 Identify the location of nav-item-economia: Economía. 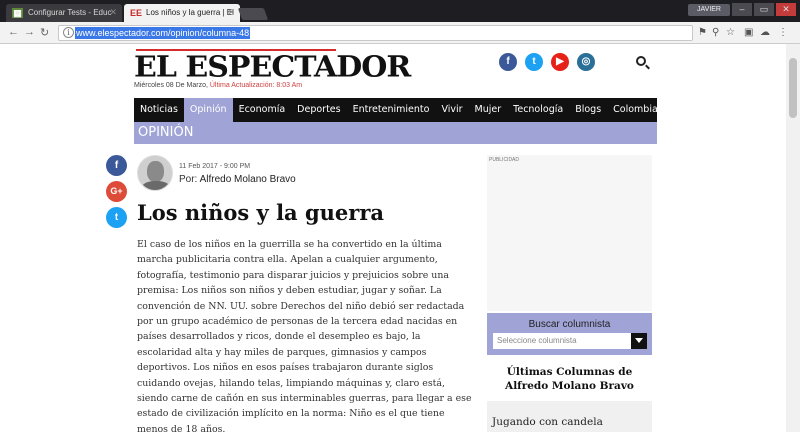
(262, 110).